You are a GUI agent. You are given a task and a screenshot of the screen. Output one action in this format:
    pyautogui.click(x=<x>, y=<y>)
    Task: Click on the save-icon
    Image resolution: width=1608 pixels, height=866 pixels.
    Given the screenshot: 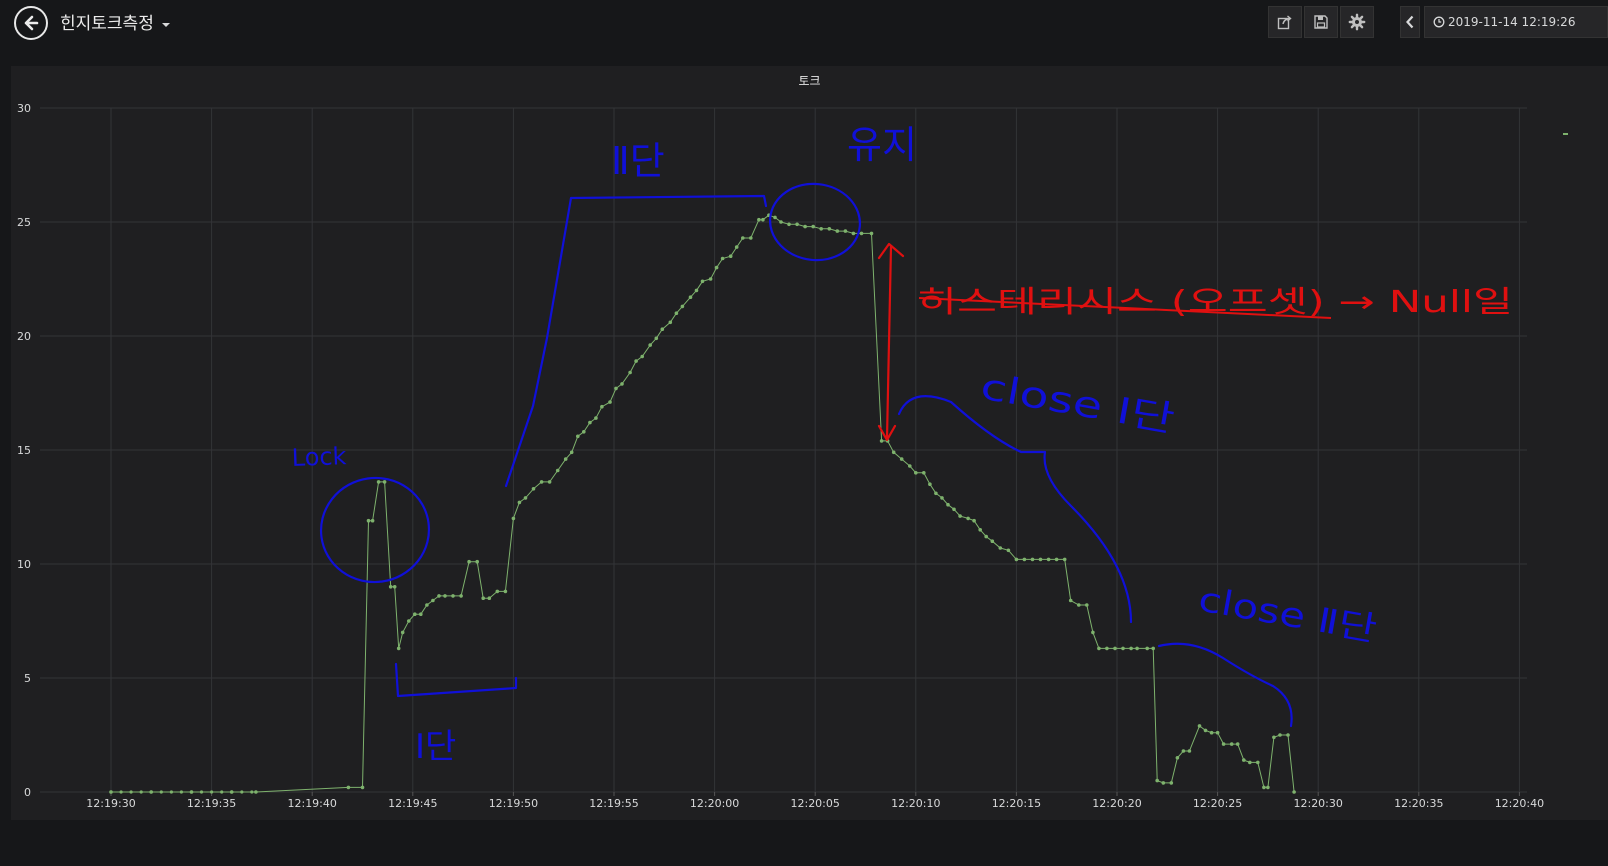 What is the action you would take?
    pyautogui.click(x=1321, y=22)
    